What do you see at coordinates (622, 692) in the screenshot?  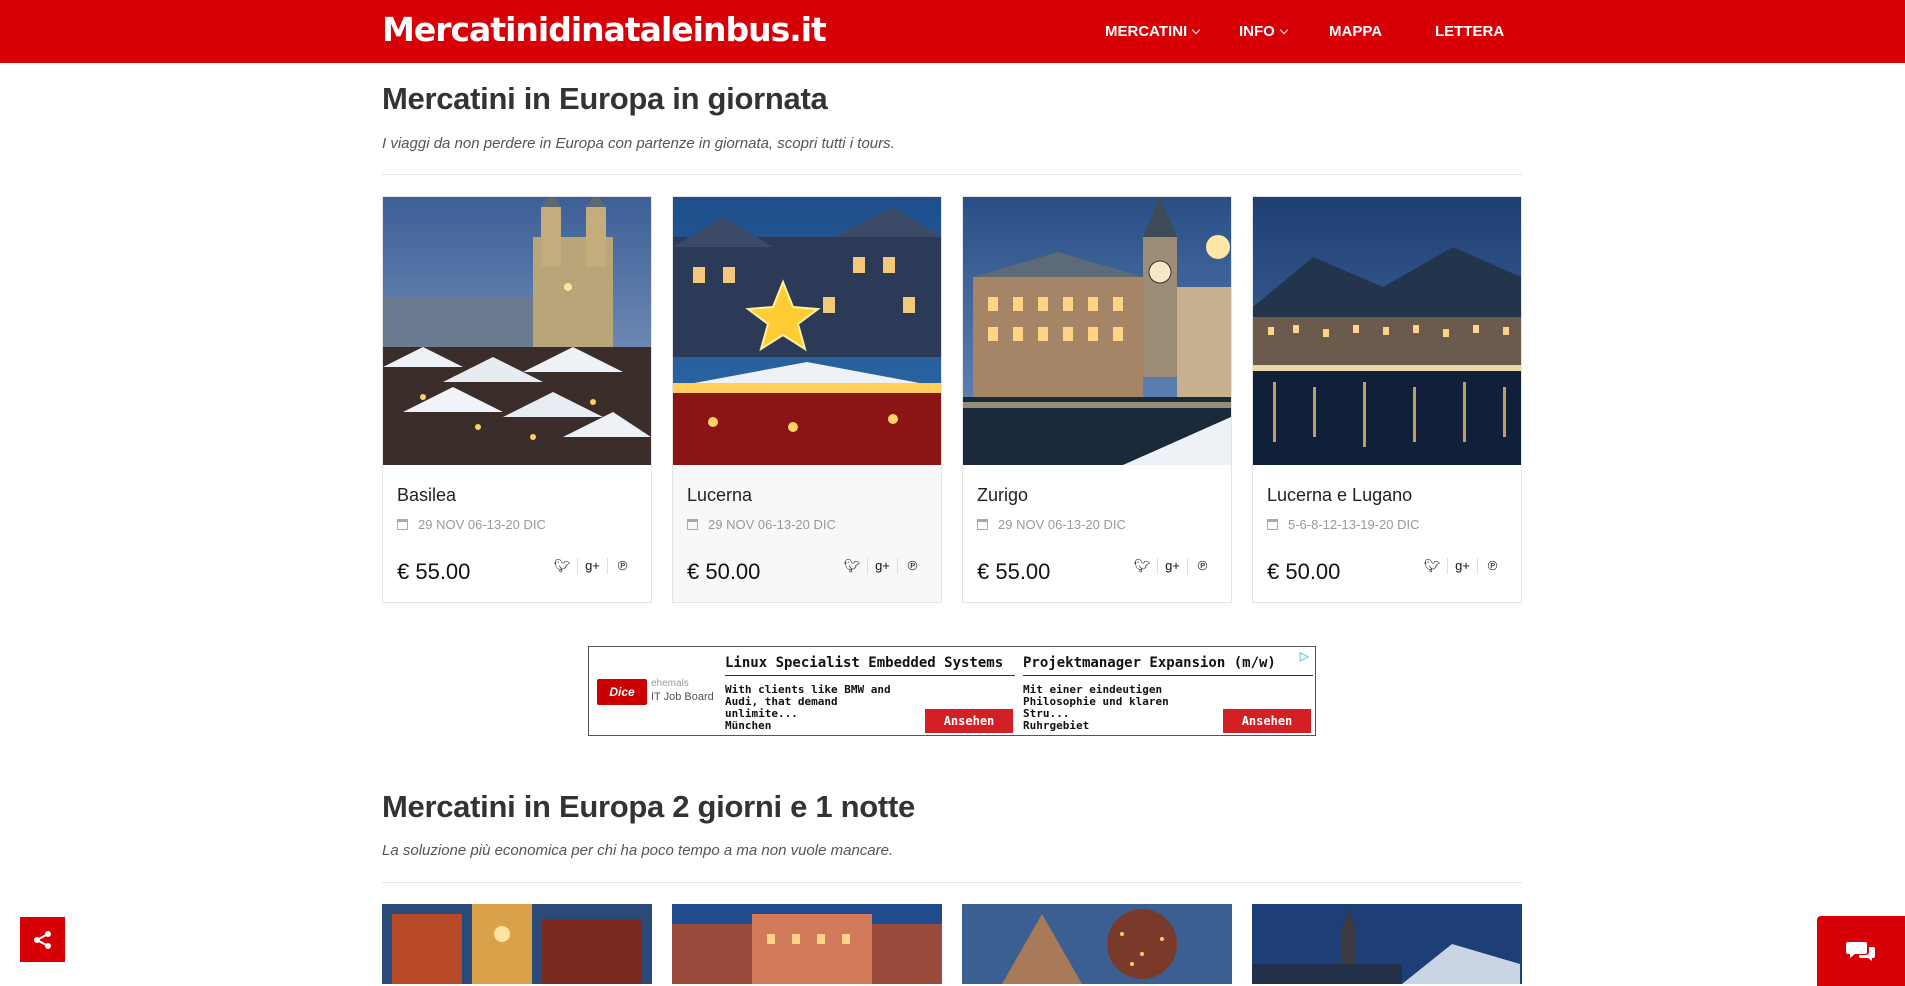 I see `dice-logo: Dice` at bounding box center [622, 692].